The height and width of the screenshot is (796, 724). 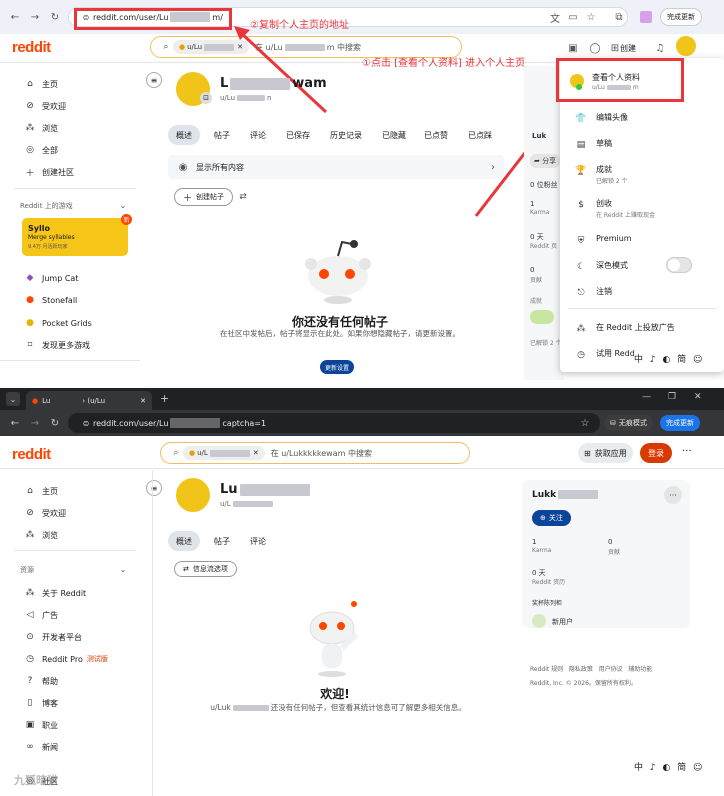 What do you see at coordinates (246, 98) in the screenshot?
I see `profile-handle: u/Lu n` at bounding box center [246, 98].